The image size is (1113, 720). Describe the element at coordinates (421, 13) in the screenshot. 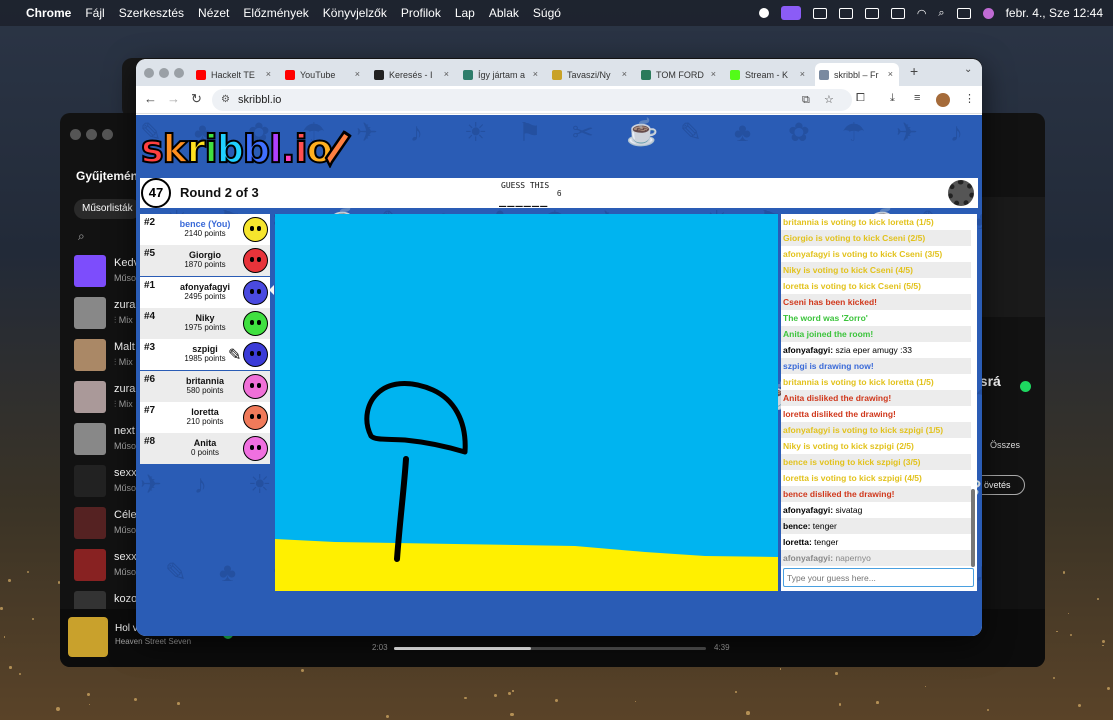

I see `menu-5: Profilok` at that location.